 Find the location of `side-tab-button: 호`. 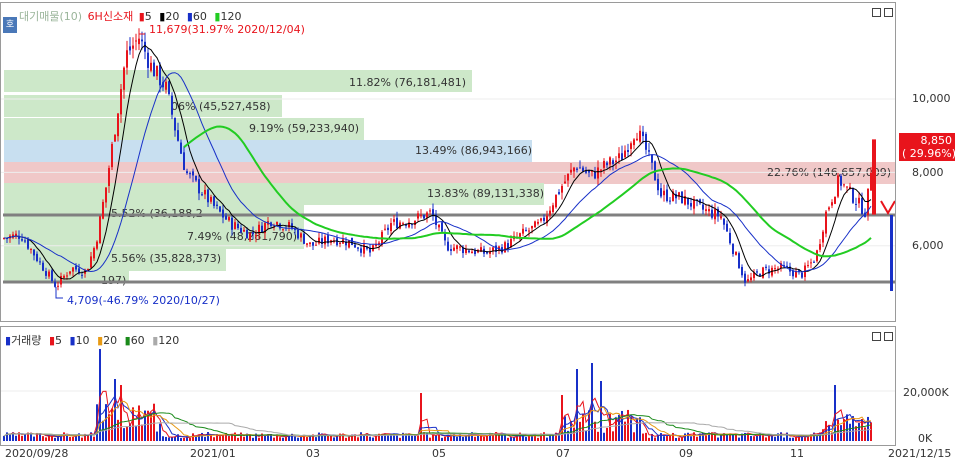

side-tab-button: 호 is located at coordinates (10, 25).